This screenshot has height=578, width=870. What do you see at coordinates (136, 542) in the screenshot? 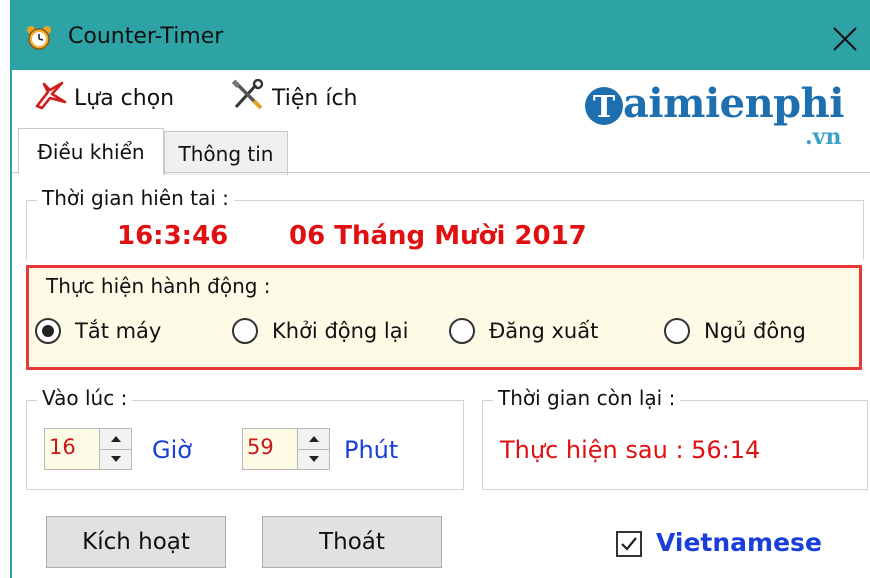
I see `activate-button: Kích hoạt` at bounding box center [136, 542].